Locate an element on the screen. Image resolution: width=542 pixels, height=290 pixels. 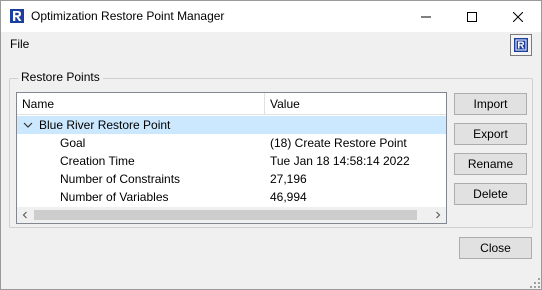
scroll-right-button is located at coordinates (438, 215).